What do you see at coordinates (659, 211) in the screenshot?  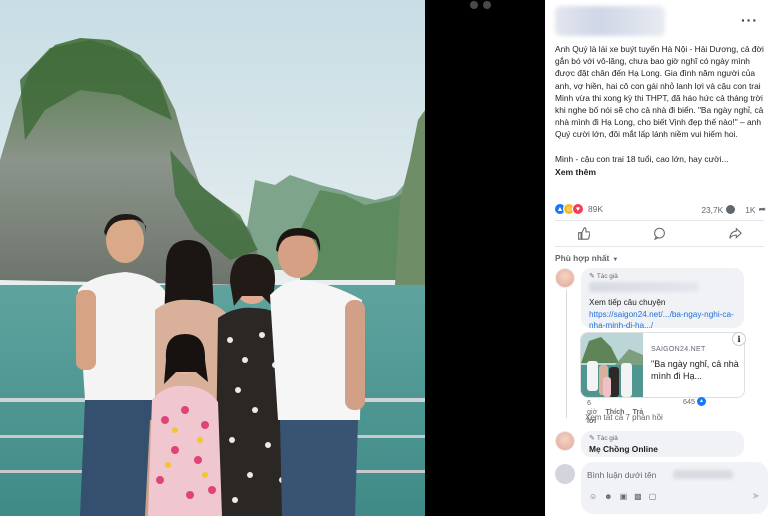 I see `reaction-bar: ▲ ☺ ♥ 89K 23,7K 1K ➦` at bounding box center [659, 211].